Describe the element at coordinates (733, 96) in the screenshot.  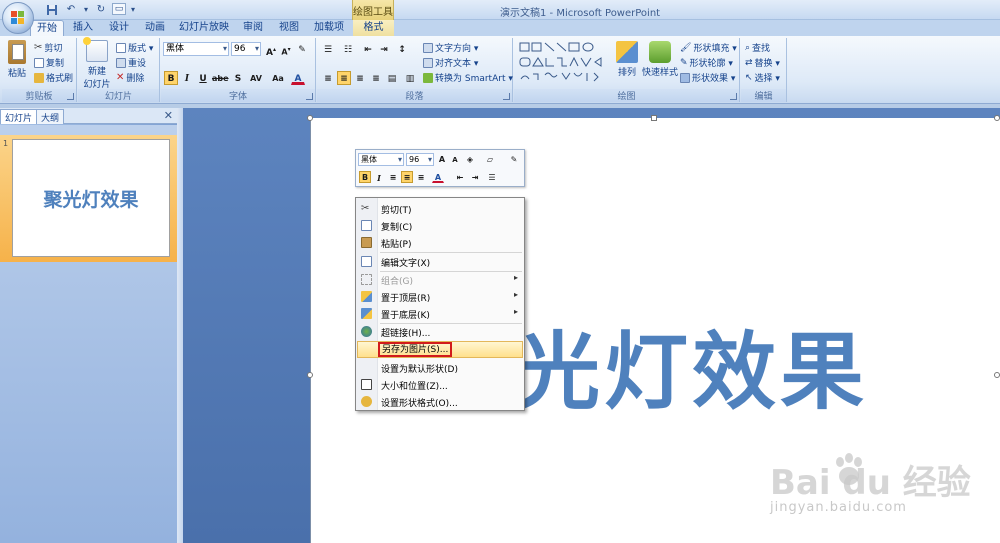
I see `drawing-launcher-icon` at that location.